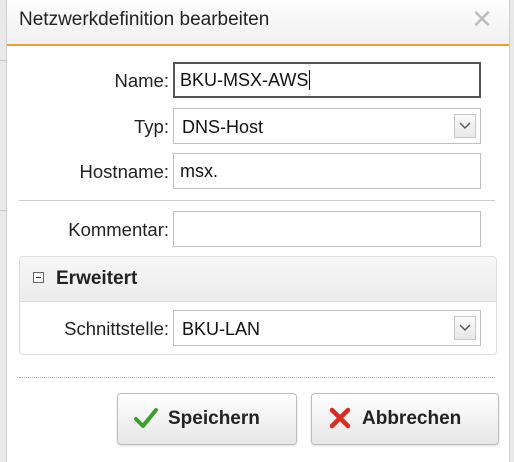  Describe the element at coordinates (327, 171) in the screenshot. I see `hostname-input: msx.` at that location.